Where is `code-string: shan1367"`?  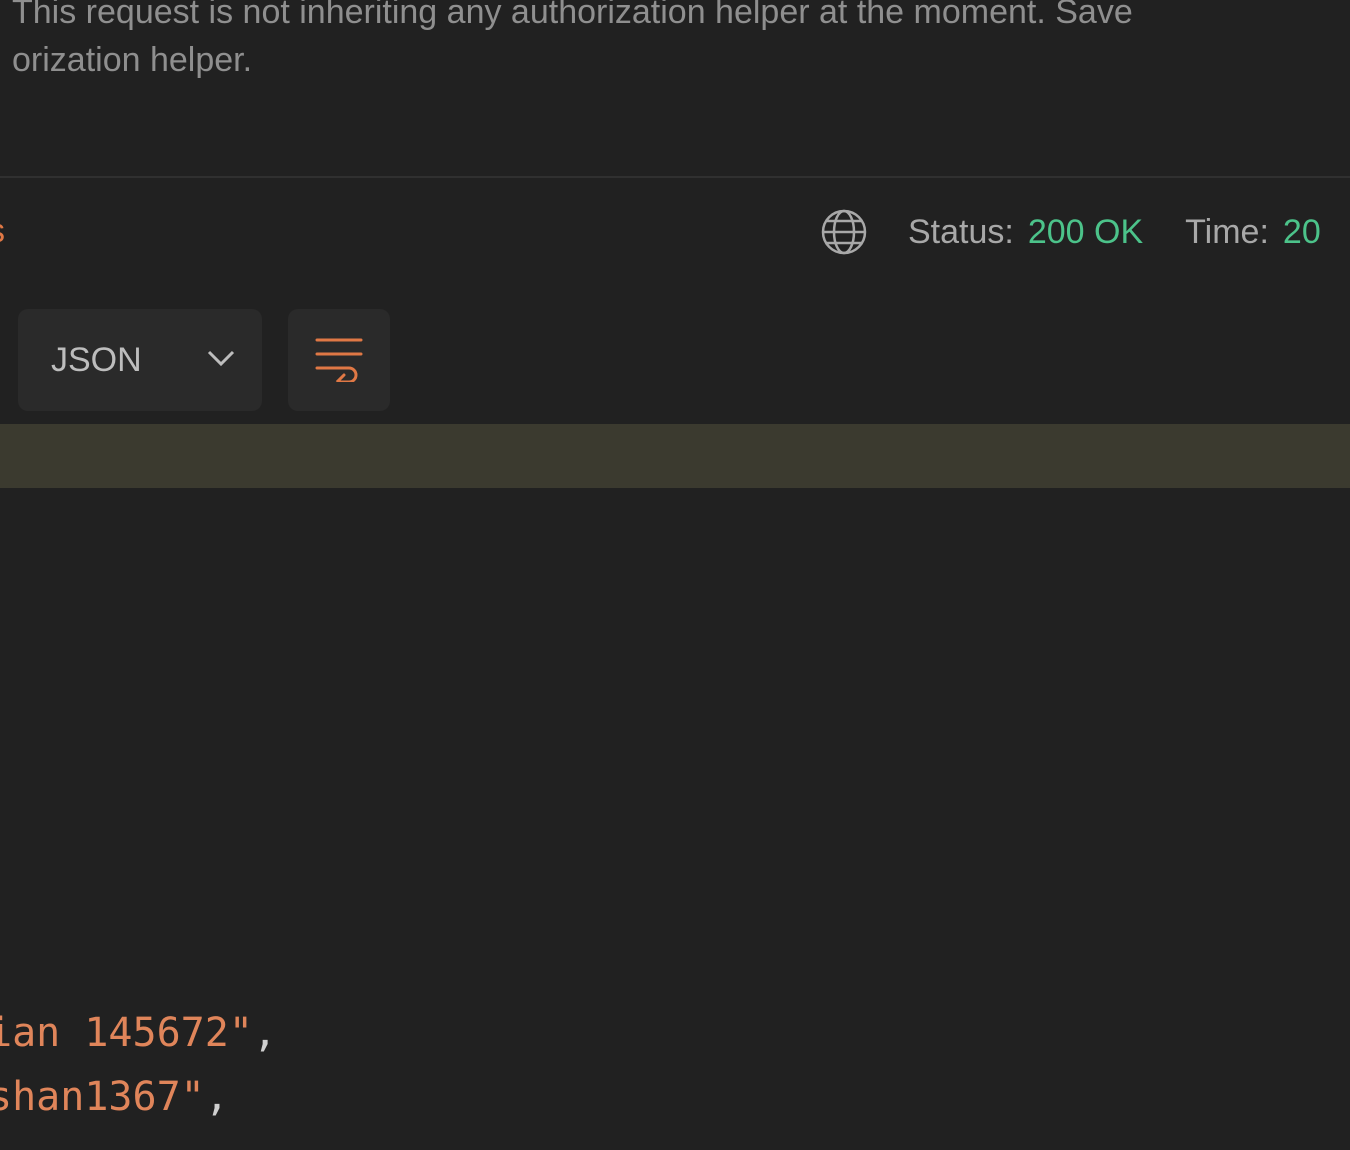 code-string: shan1367" is located at coordinates (102, 1097).